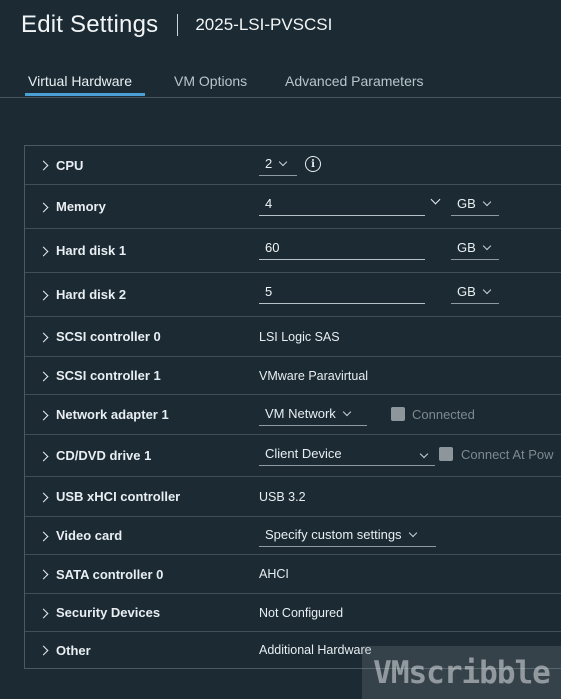  Describe the element at coordinates (315, 650) in the screenshot. I see `other-value: Additional Hardware` at that location.